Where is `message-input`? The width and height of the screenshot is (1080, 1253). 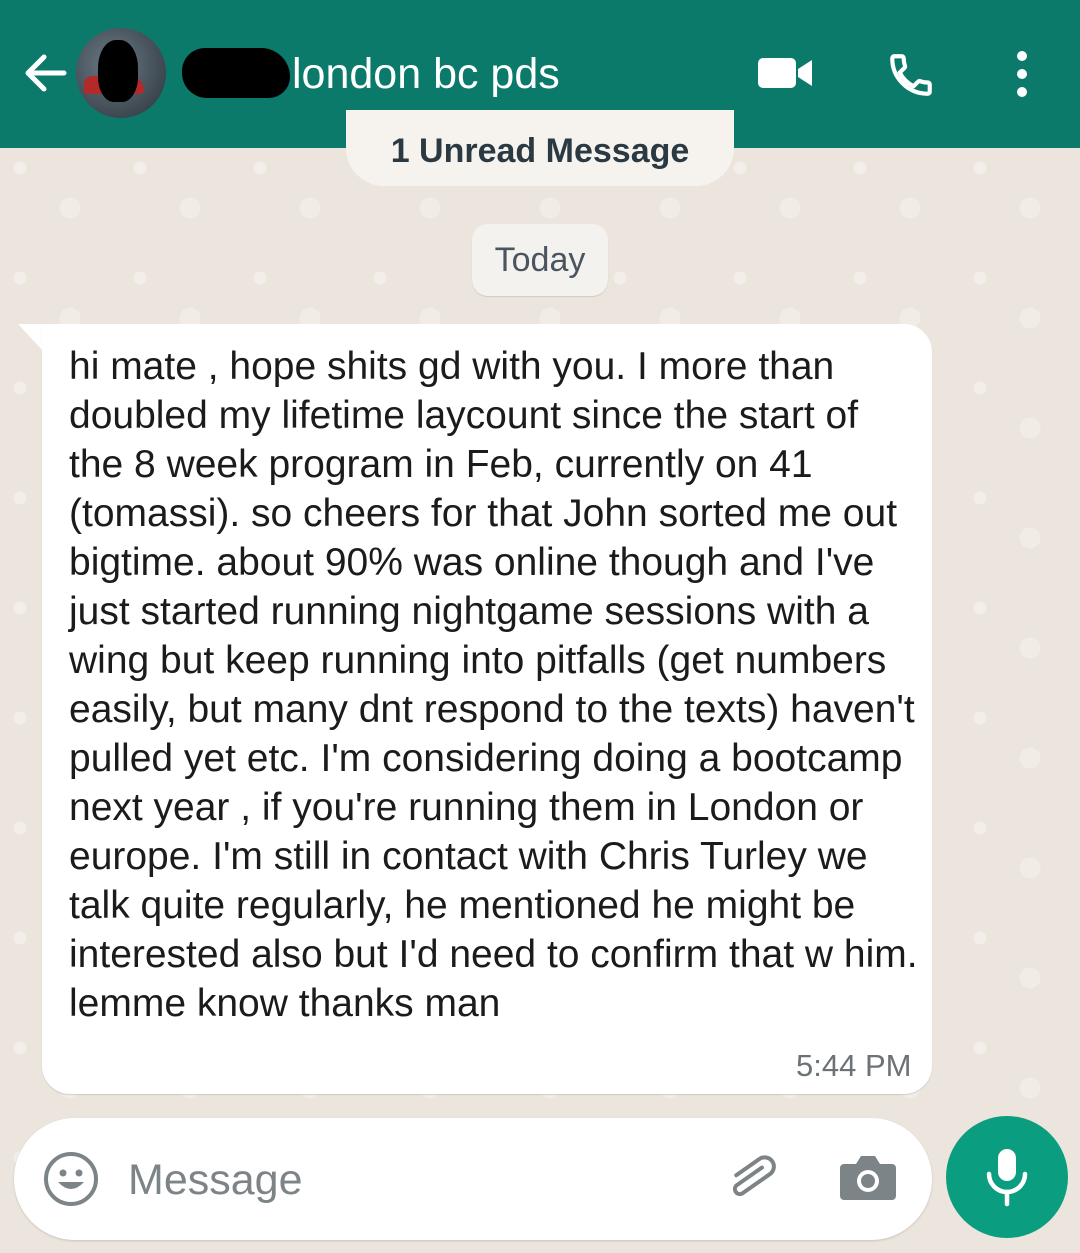 message-input is located at coordinates (408, 1180).